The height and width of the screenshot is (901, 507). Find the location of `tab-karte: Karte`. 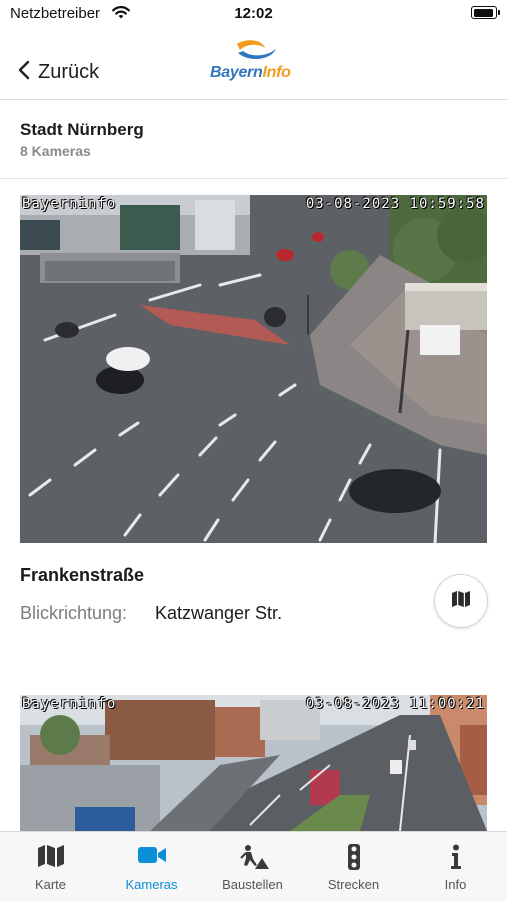

tab-karte: Karte is located at coordinates (50, 866).